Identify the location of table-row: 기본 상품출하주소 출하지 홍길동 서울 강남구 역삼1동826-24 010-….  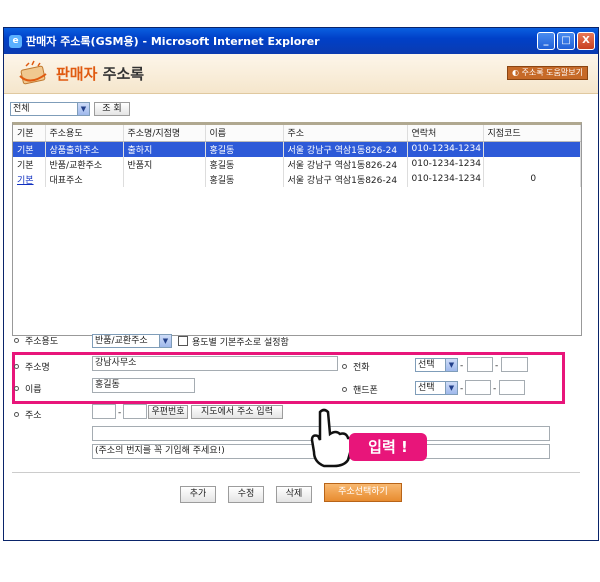
(297, 149).